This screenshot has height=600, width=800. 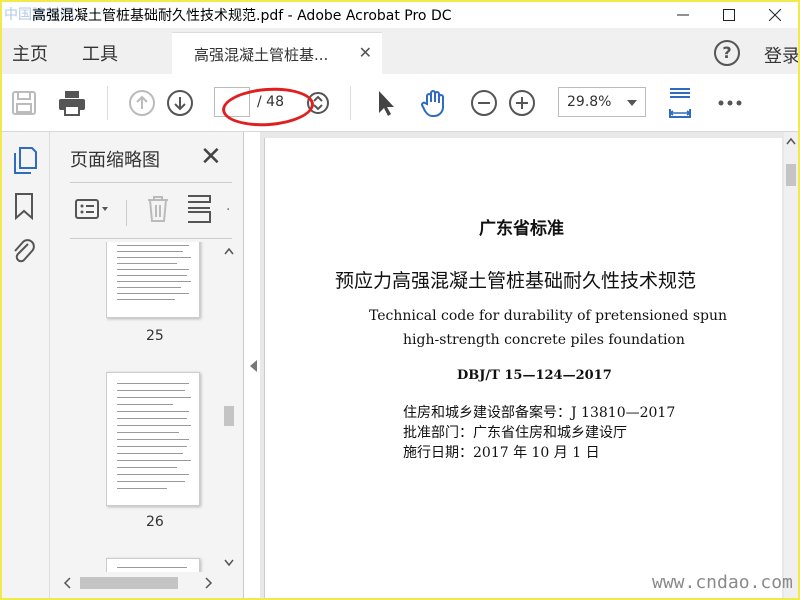 I want to click on zoom-select: 29.8%, so click(x=602, y=102).